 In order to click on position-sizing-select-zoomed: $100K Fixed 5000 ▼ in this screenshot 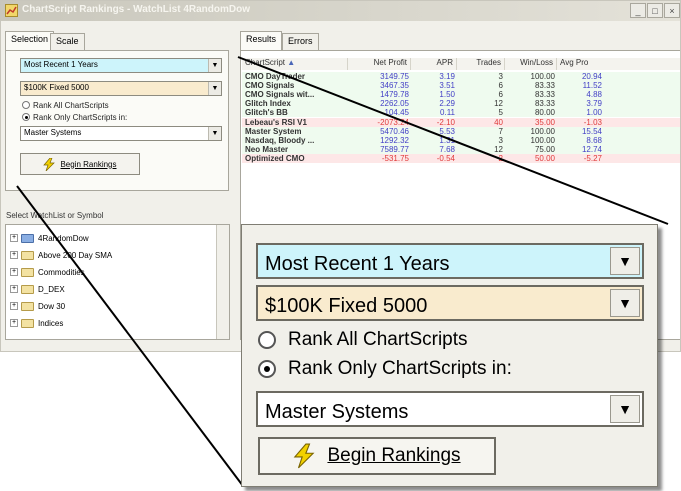, I will do `click(450, 303)`.